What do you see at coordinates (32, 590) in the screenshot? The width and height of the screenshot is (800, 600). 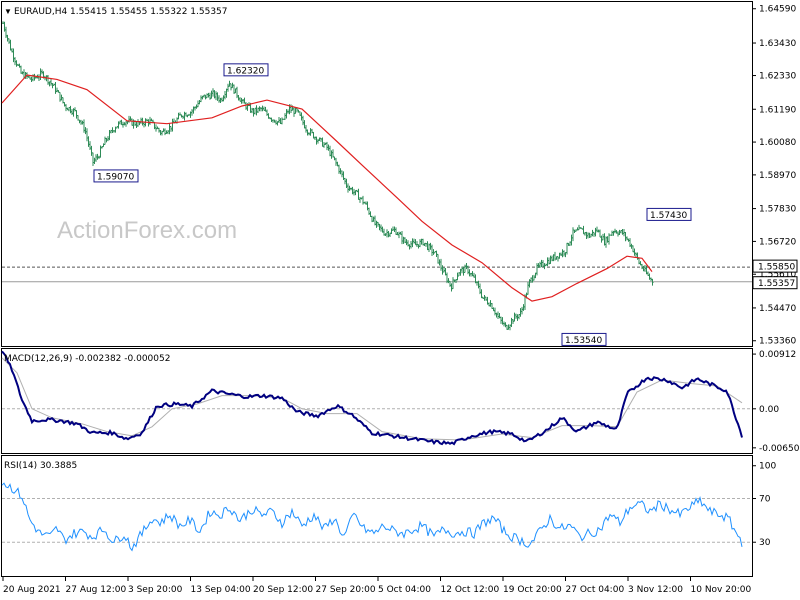 I see `time-axis-tick-label: 20 Aug 2021` at bounding box center [32, 590].